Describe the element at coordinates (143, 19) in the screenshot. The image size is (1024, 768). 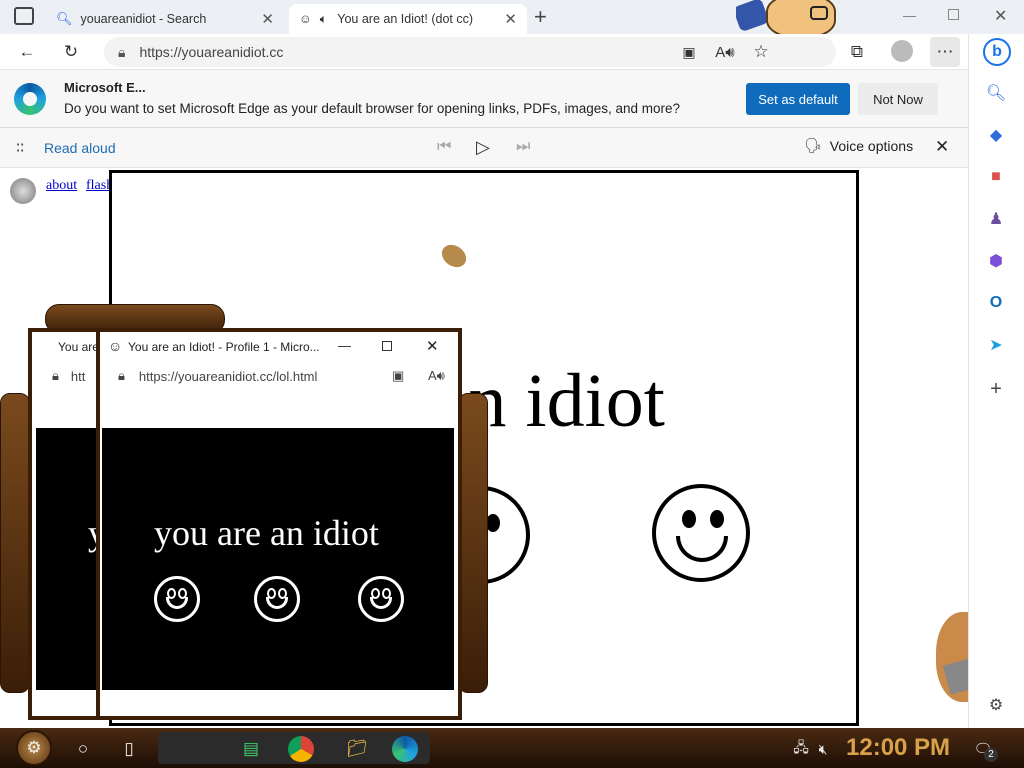
I see `tab-label: youareanidiot - Search` at that location.